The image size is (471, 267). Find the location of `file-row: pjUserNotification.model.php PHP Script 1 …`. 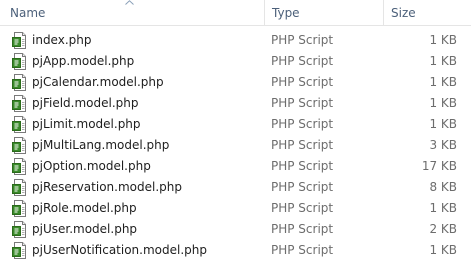

file-row: pjUserNotification.model.php PHP Script 1 … is located at coordinates (235, 250).